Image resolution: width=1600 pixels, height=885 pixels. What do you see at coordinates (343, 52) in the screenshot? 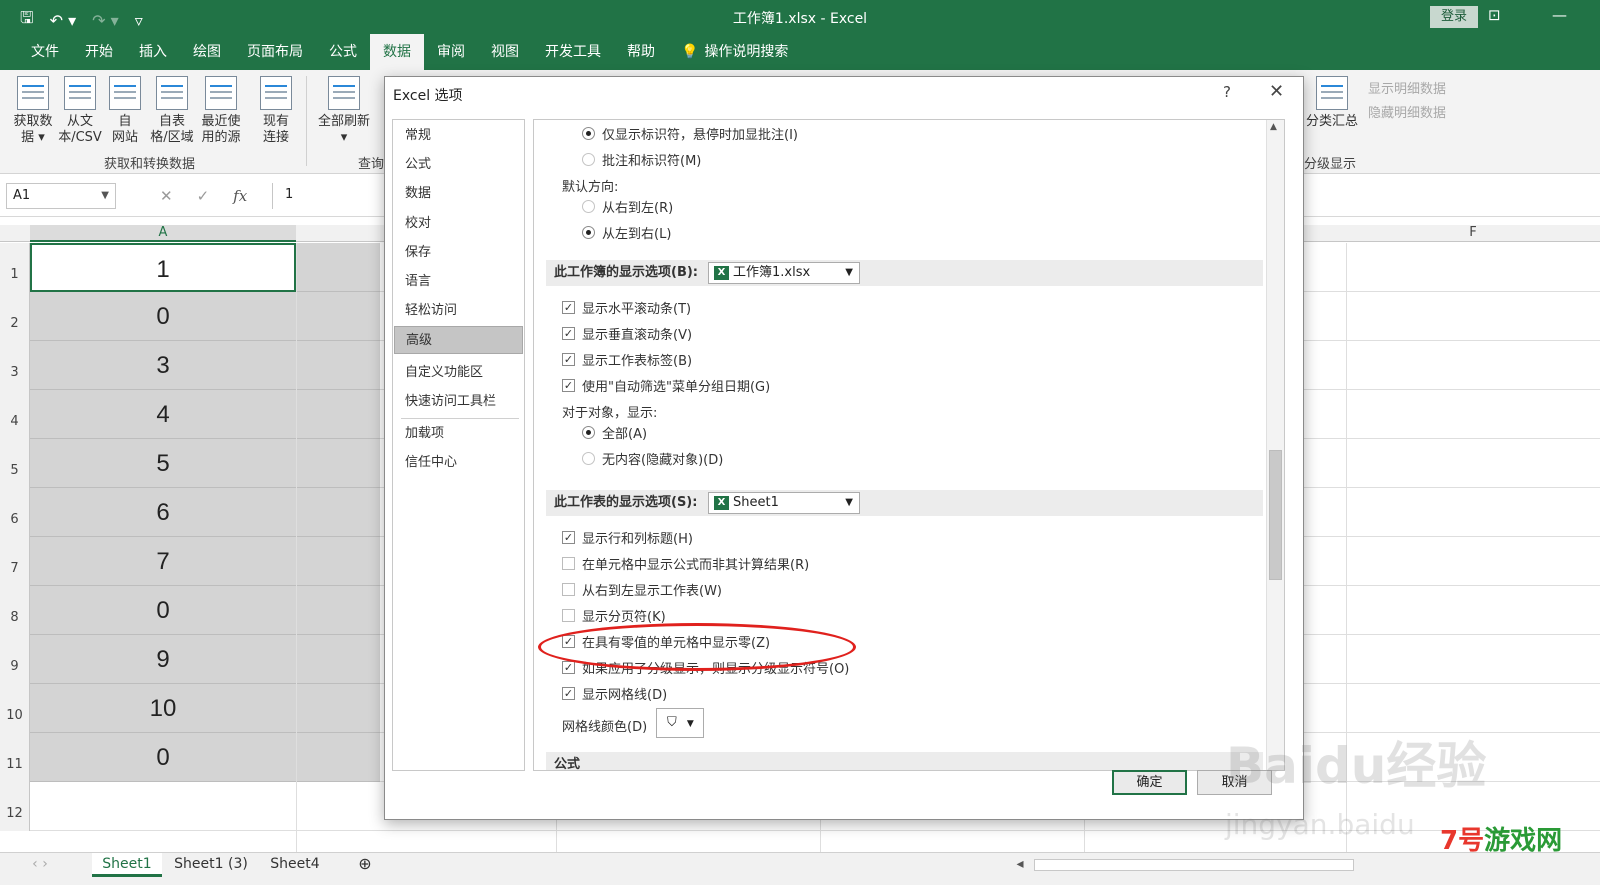
I see `tab-formulas: 公式` at bounding box center [343, 52].